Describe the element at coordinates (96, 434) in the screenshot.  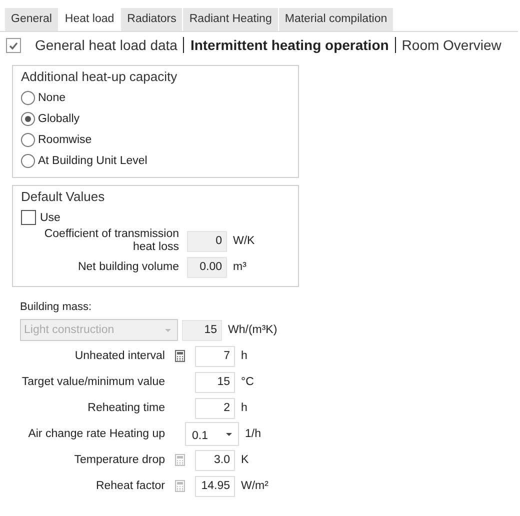
I see `field-label: Air change rate Heating up` at that location.